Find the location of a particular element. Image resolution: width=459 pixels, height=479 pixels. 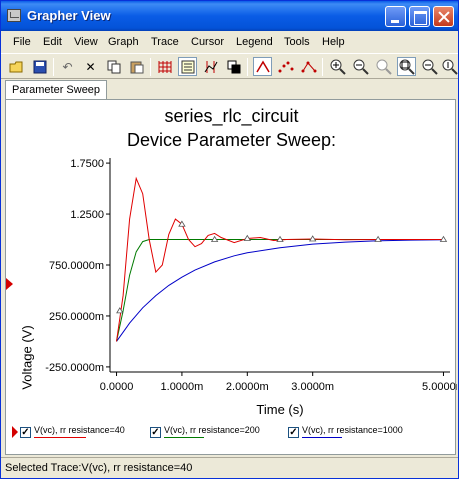

legend-label-rr40: V(vc), rr resistance=40 is located at coordinates (79, 430).